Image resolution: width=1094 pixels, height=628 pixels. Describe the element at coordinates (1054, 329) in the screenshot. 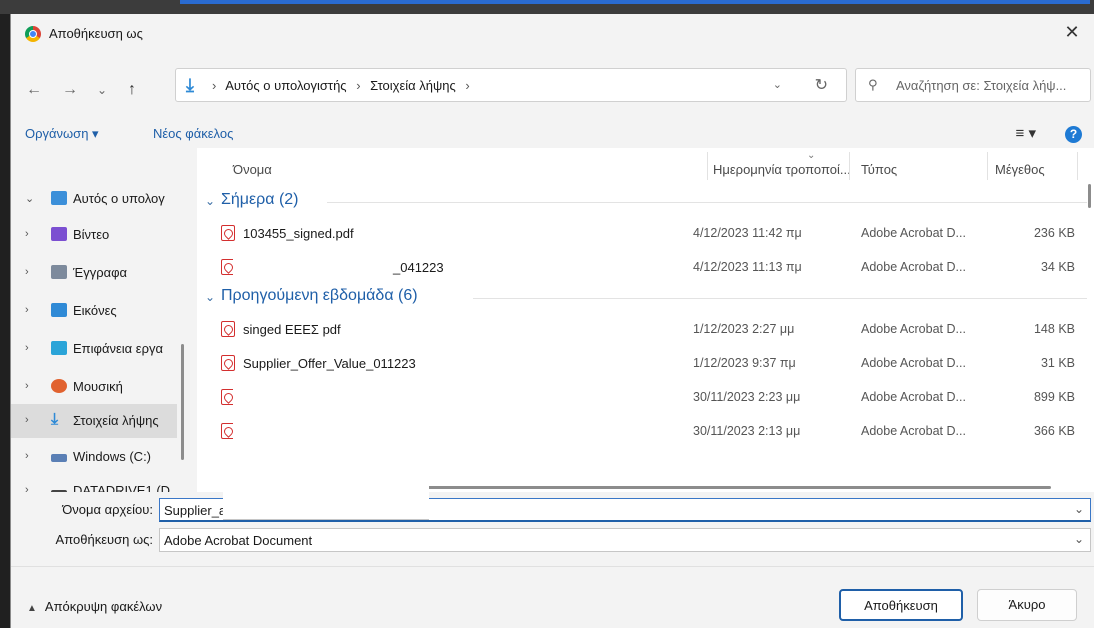

I see `file-size: 148 KB` at that location.